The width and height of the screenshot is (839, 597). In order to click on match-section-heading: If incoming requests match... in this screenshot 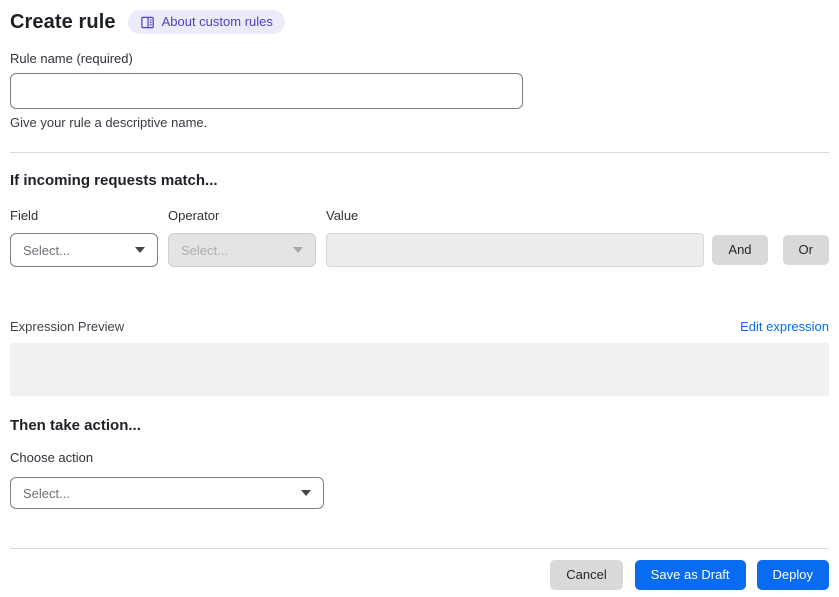, I will do `click(114, 180)`.